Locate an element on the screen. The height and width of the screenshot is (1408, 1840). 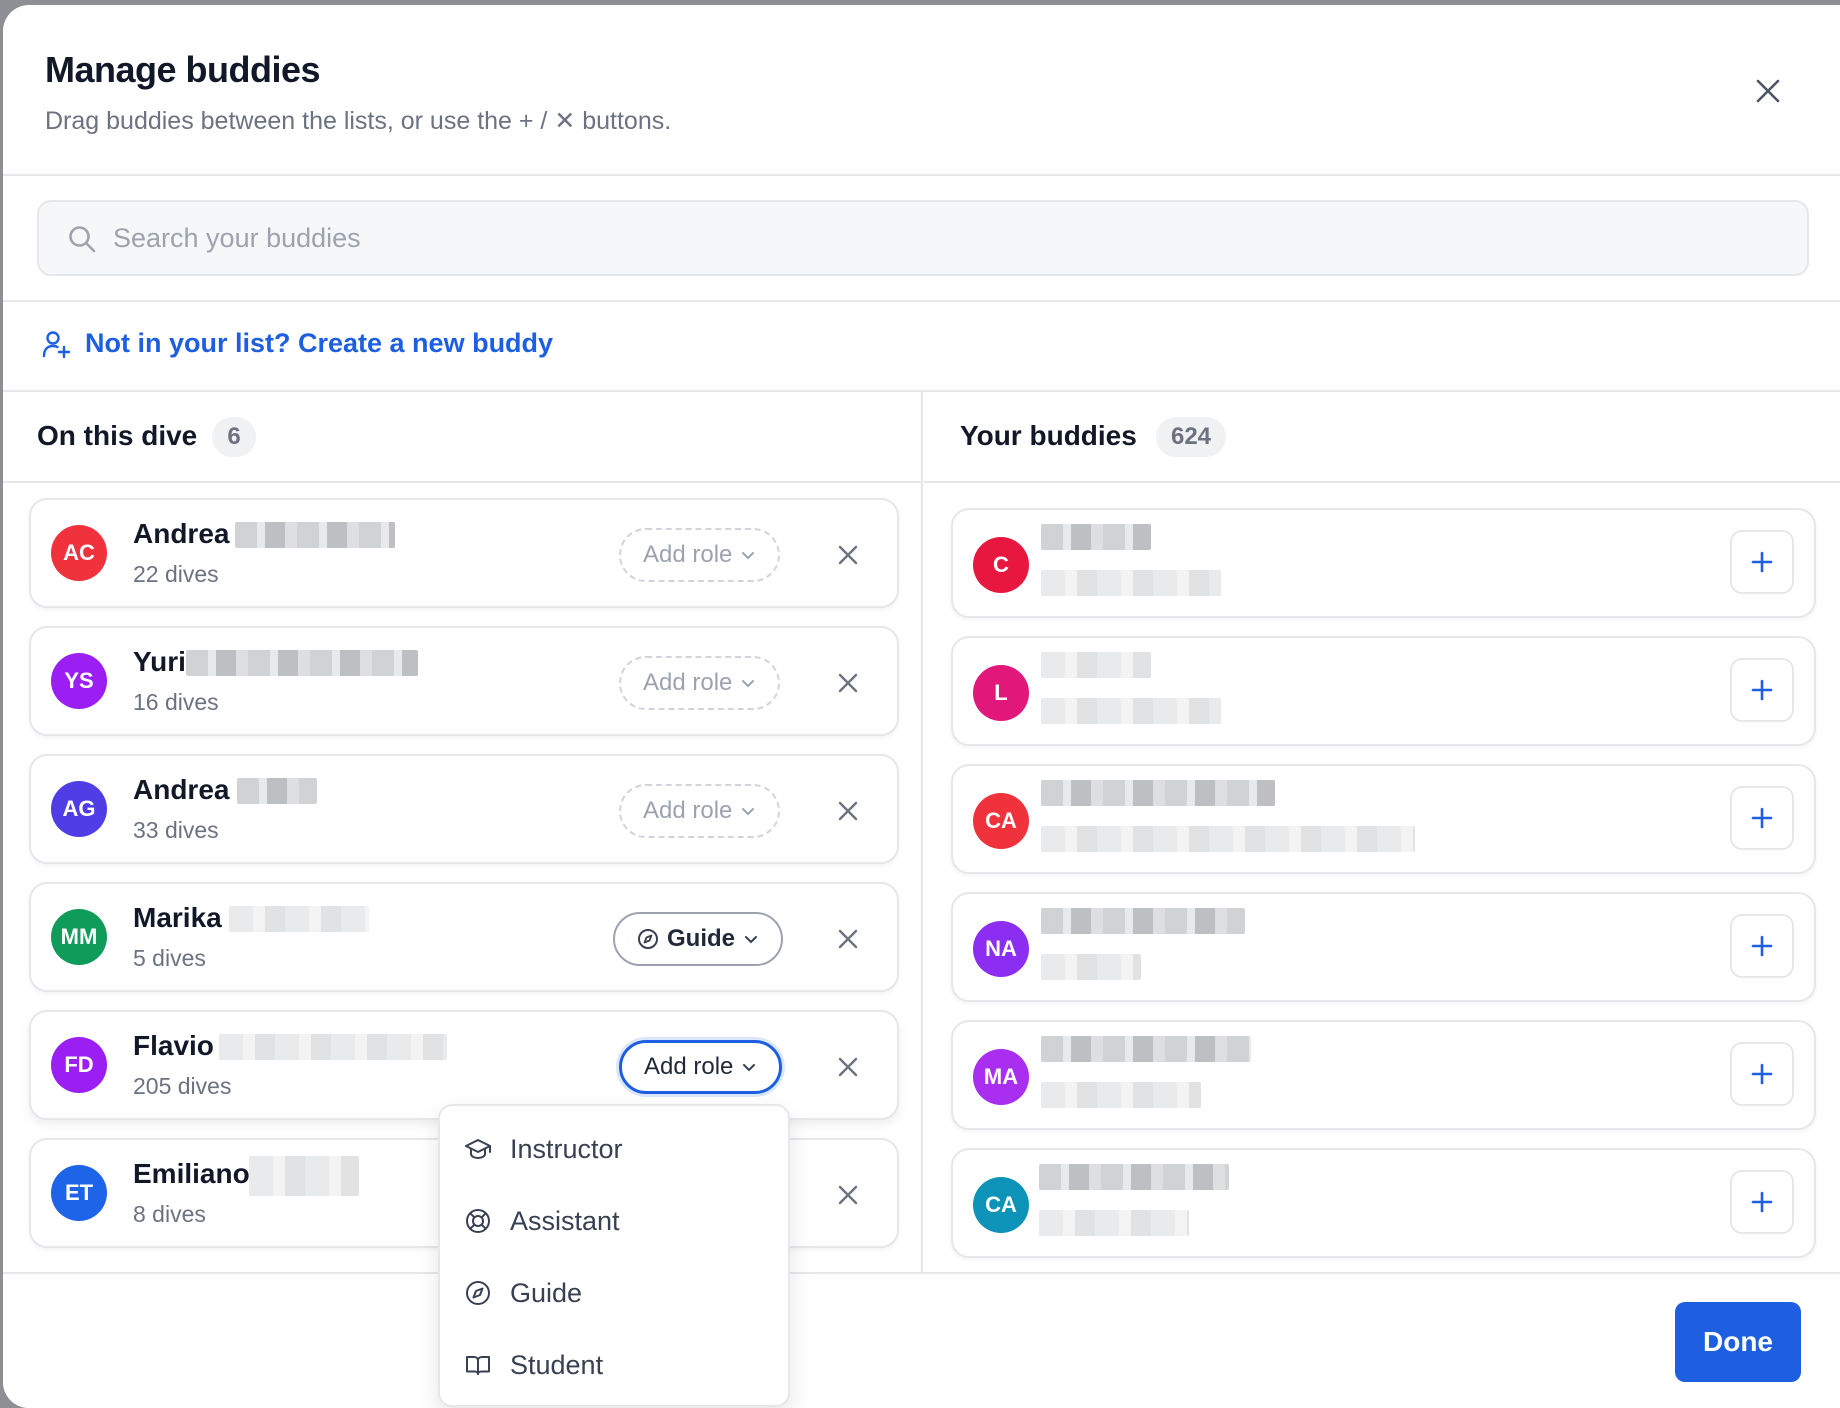
create-new-buddy-link: Not in your list? Create a new buddy is located at coordinates (297, 343).